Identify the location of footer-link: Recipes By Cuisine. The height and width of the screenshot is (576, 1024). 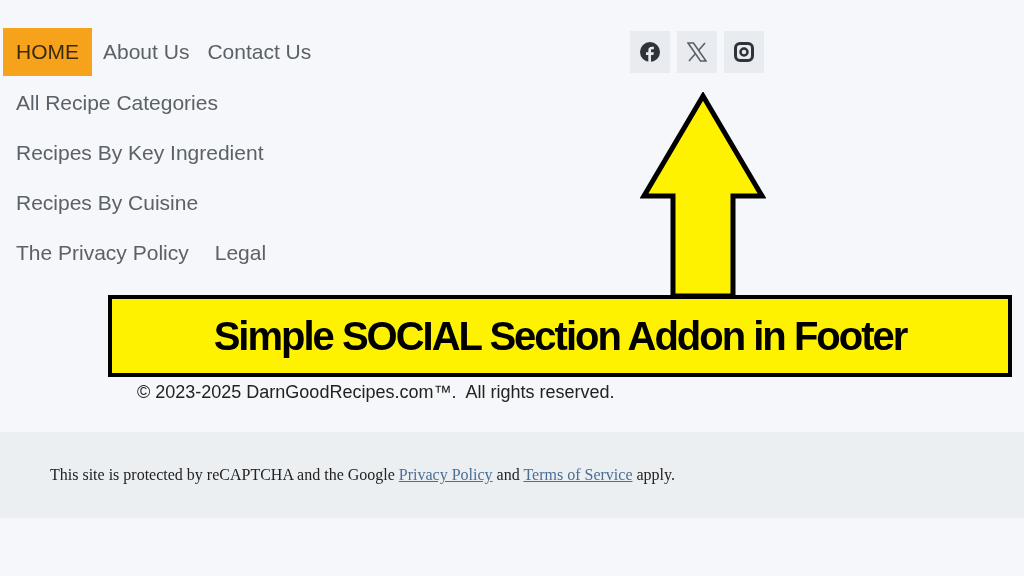
(107, 203).